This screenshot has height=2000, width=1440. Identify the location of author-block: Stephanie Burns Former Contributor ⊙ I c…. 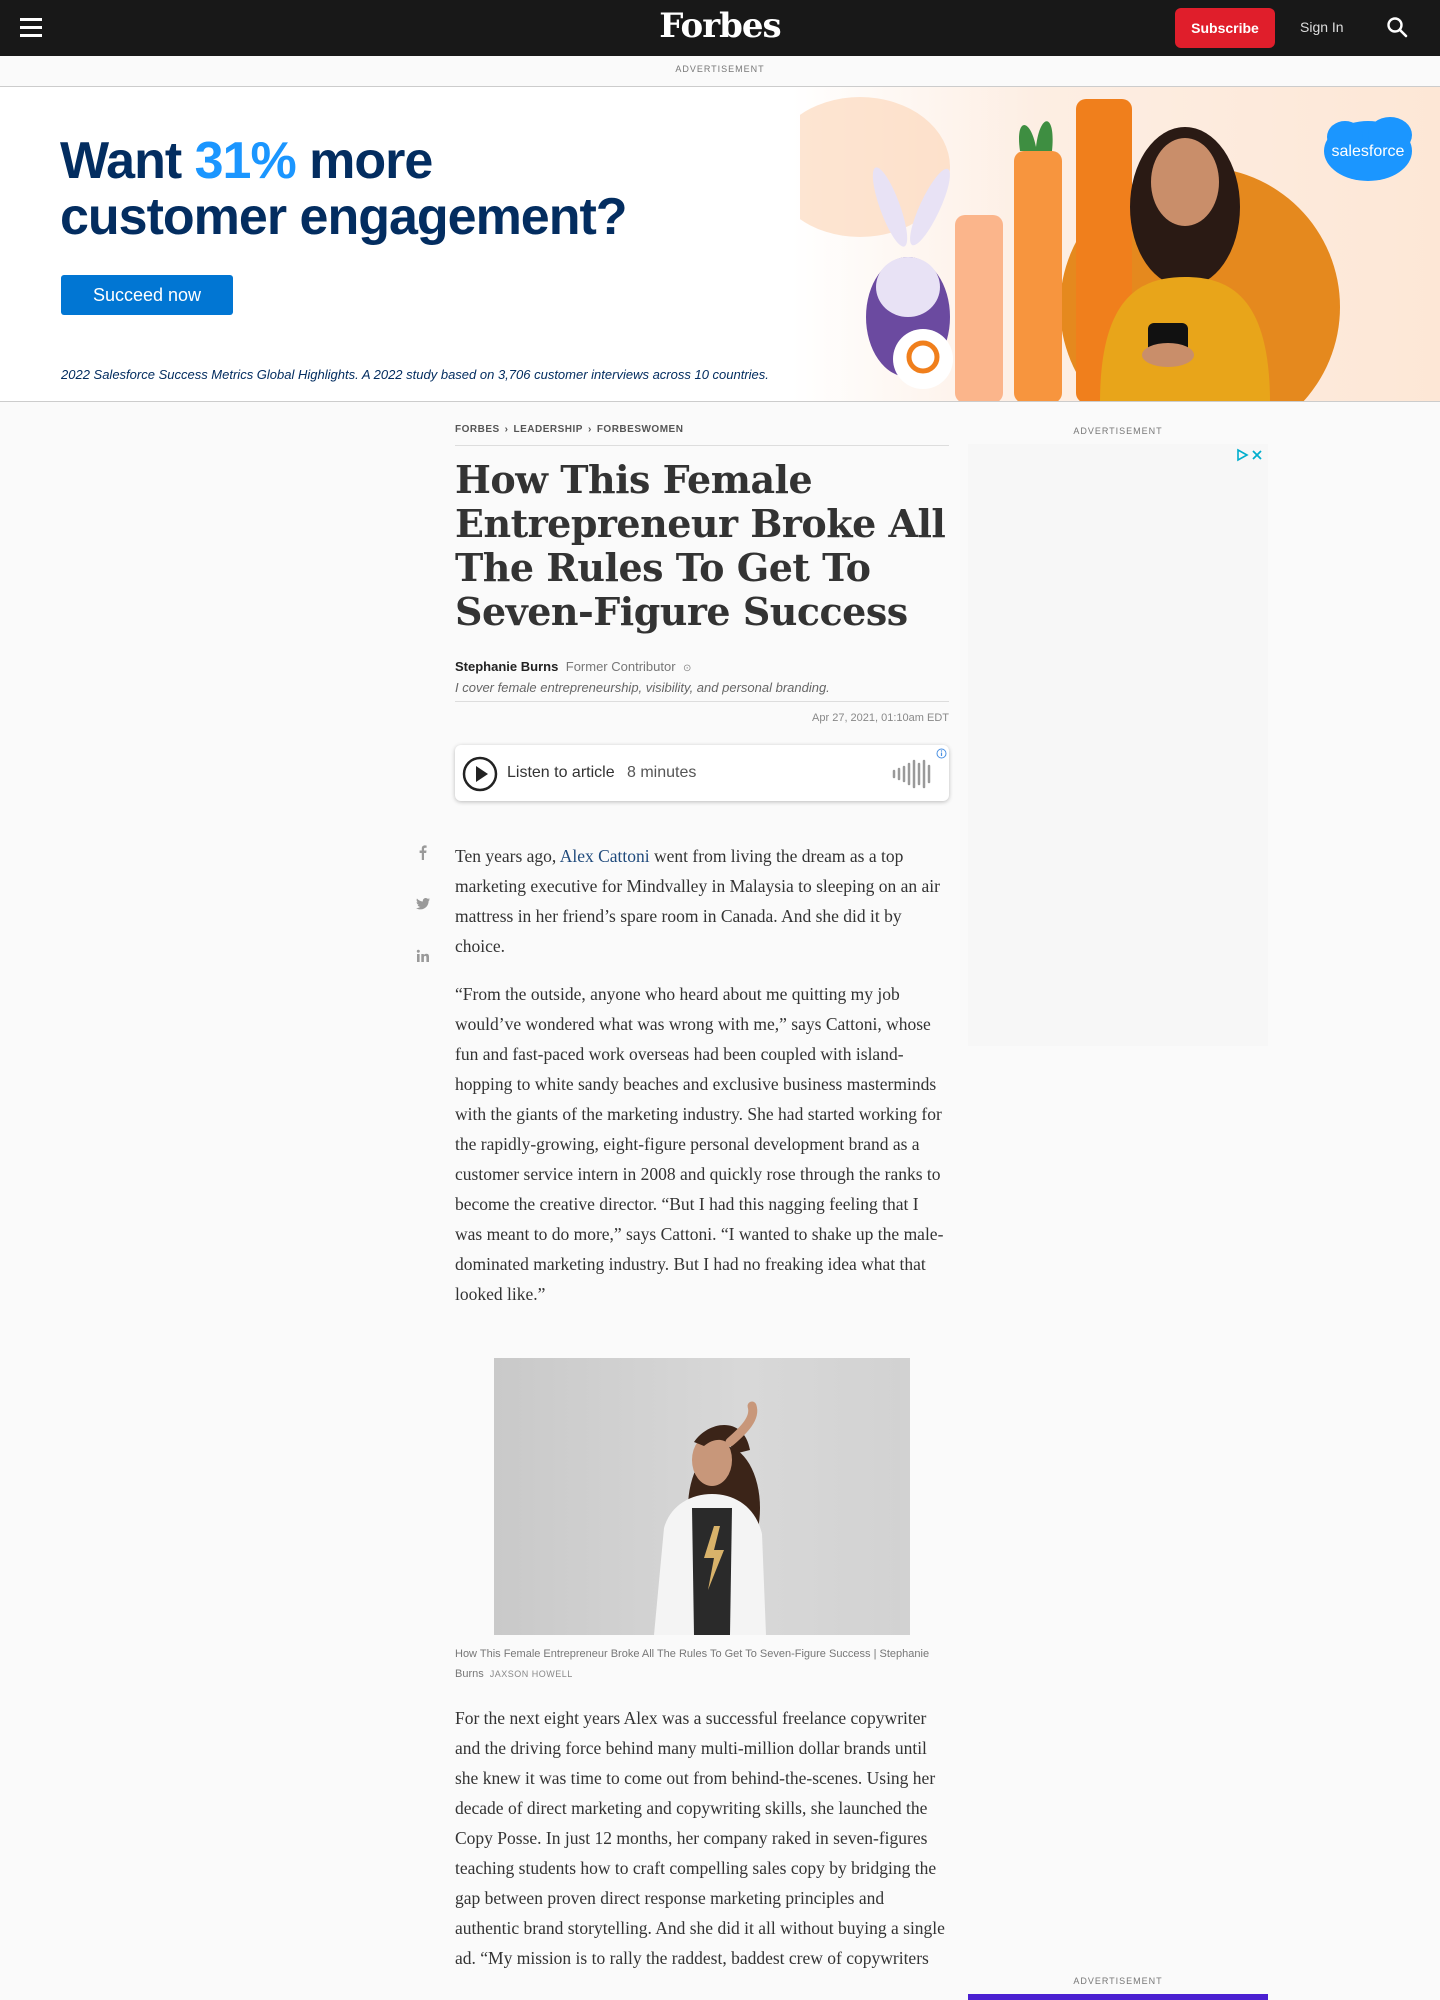
(702, 680).